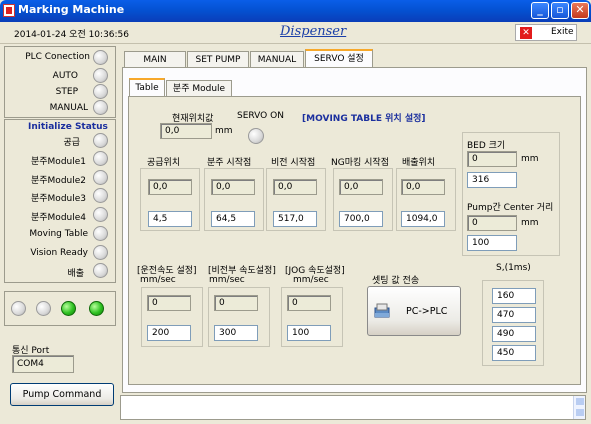  I want to click on speed-input-jog: 100, so click(309, 333).